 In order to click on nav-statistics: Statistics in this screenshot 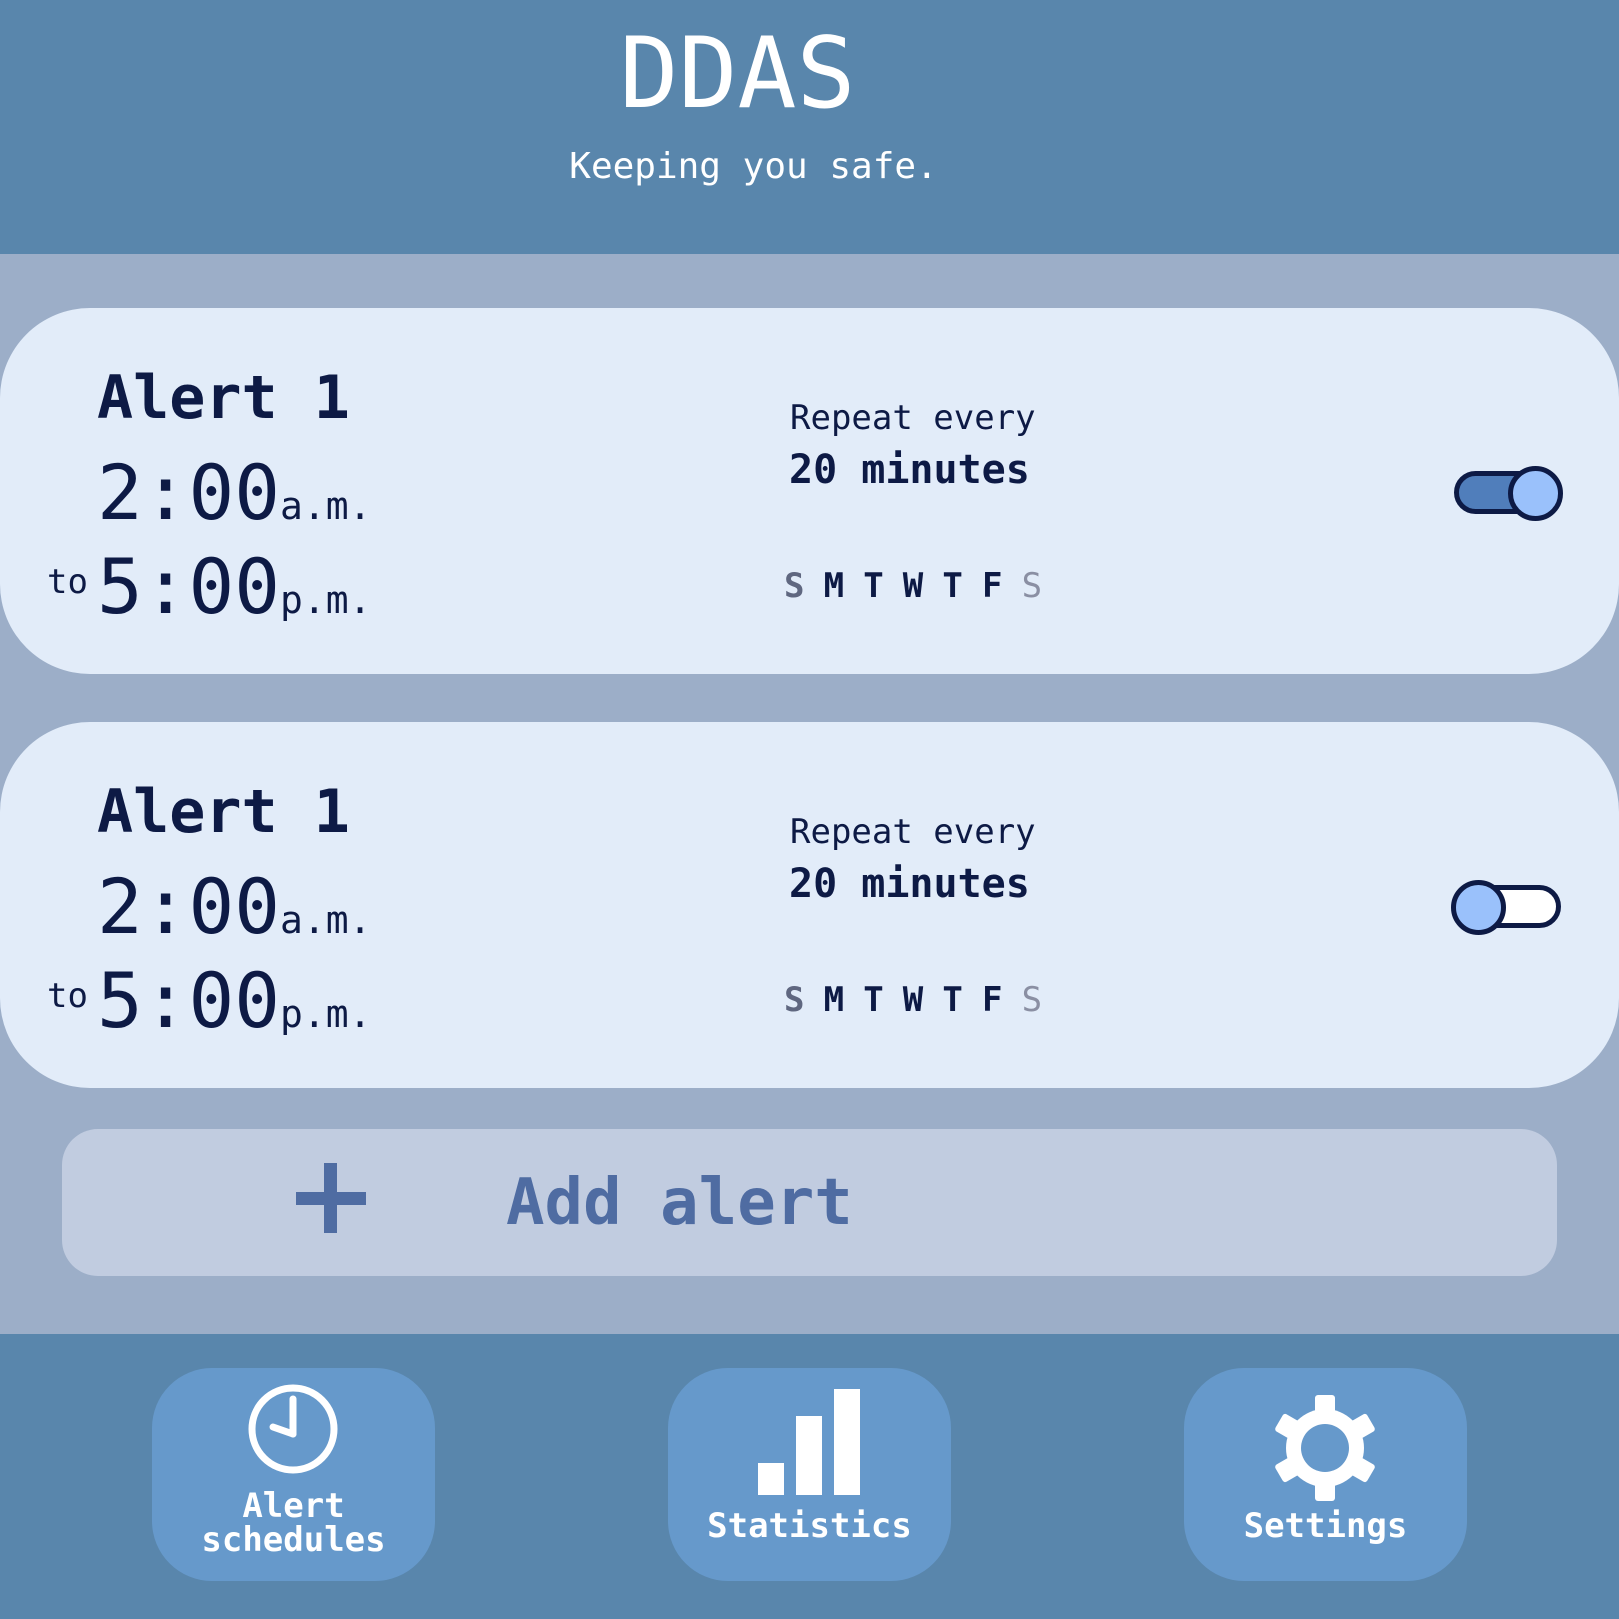, I will do `click(809, 1474)`.